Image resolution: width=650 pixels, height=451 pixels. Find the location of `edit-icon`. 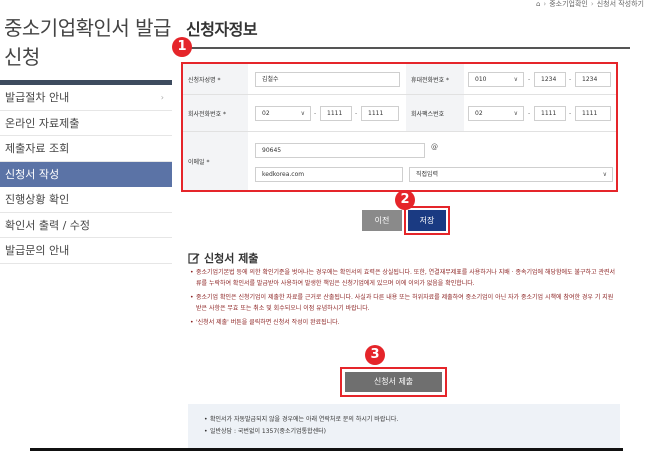

edit-icon is located at coordinates (194, 258).